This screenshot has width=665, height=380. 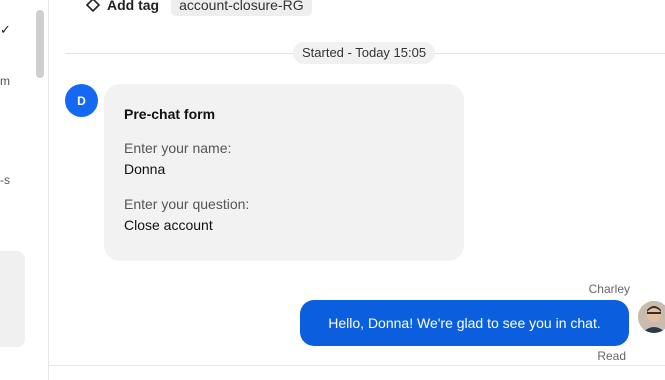 What do you see at coordinates (187, 204) in the screenshot?
I see `question-label: Enter your question:` at bounding box center [187, 204].